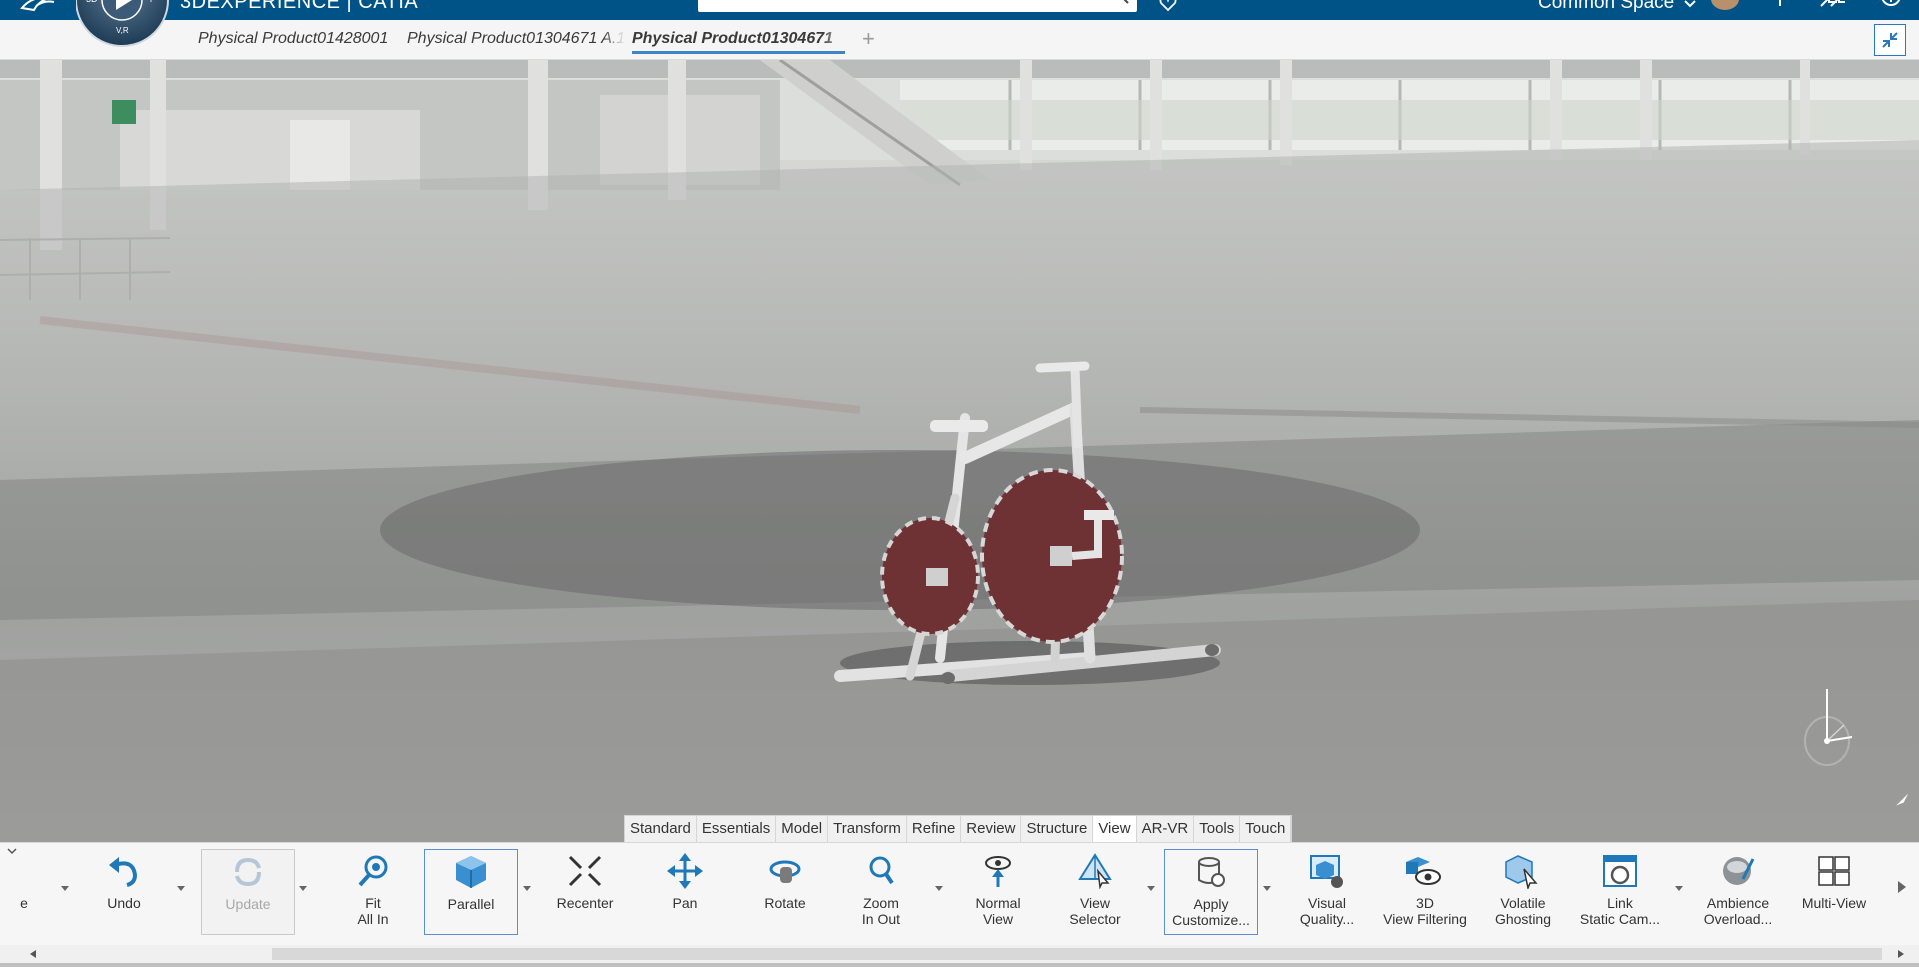  I want to click on restore-window-button, so click(1890, 40).